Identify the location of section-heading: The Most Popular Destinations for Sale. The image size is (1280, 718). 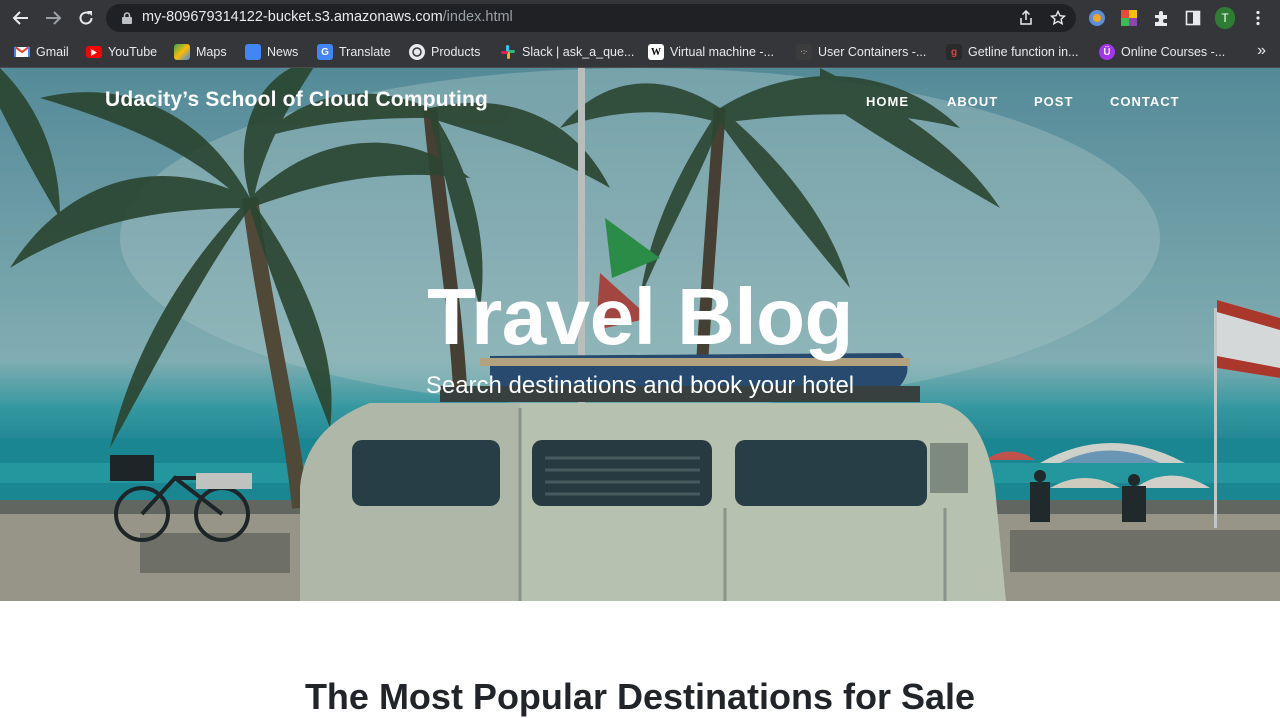
(640, 696).